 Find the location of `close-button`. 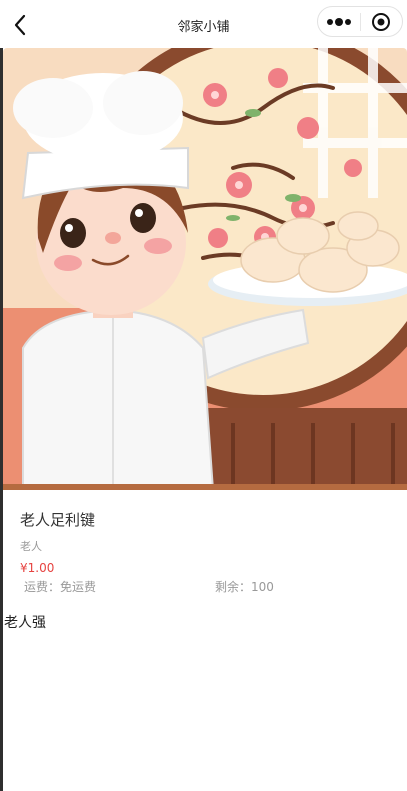

close-button is located at coordinates (381, 21).